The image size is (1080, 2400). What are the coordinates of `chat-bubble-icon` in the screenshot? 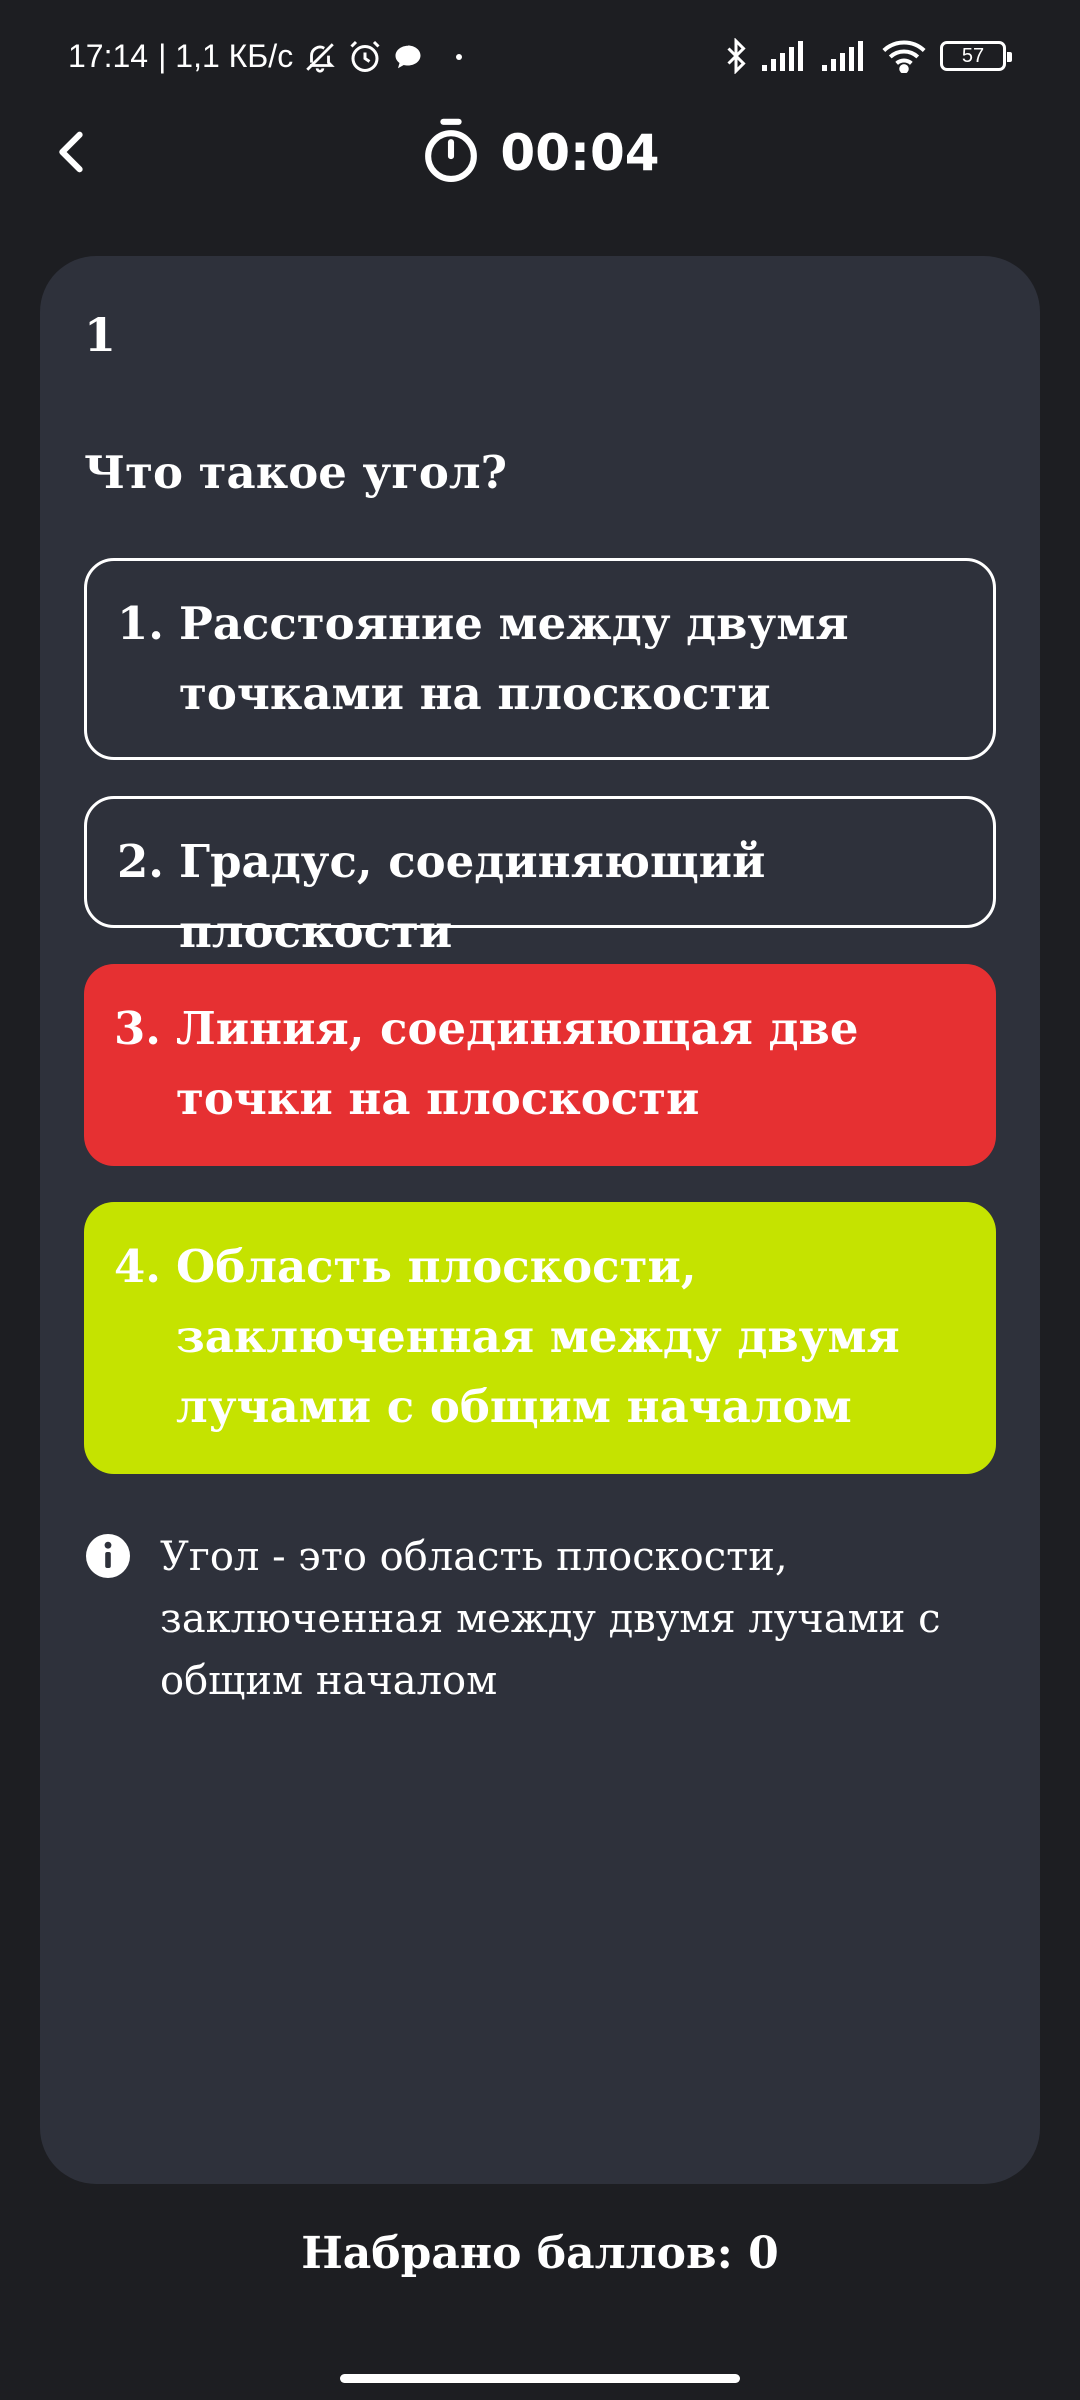 It's located at (408, 57).